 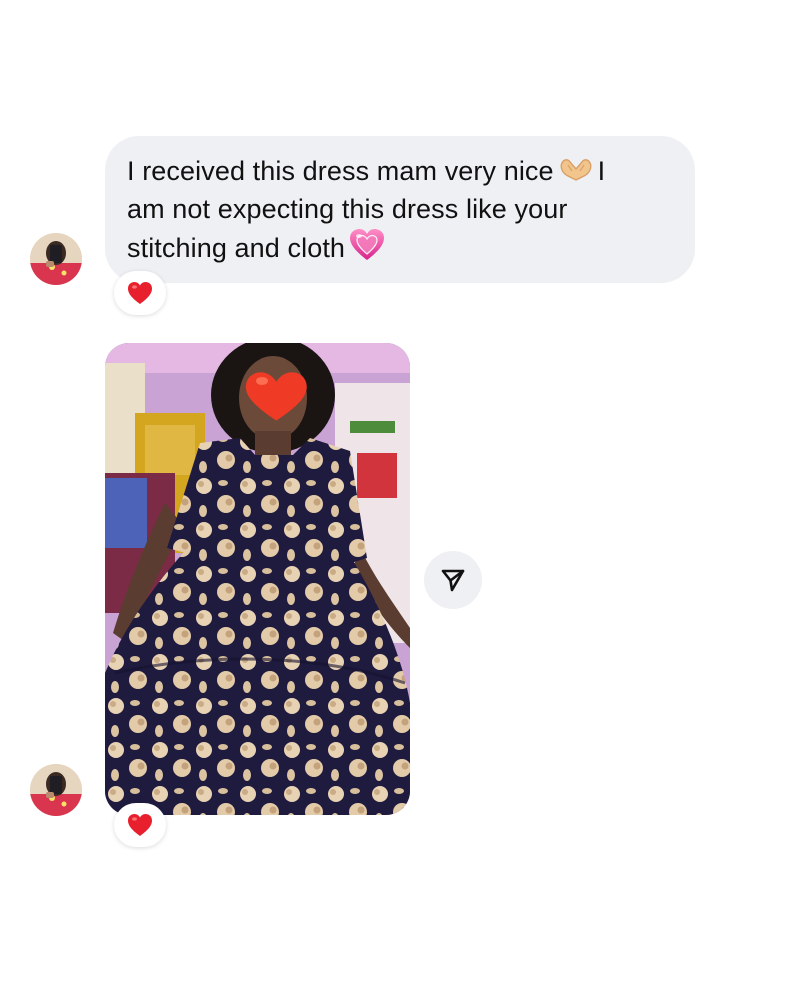 What do you see at coordinates (347, 209) in the screenshot?
I see `message-text-line-2: am not expecting this dress like your` at bounding box center [347, 209].